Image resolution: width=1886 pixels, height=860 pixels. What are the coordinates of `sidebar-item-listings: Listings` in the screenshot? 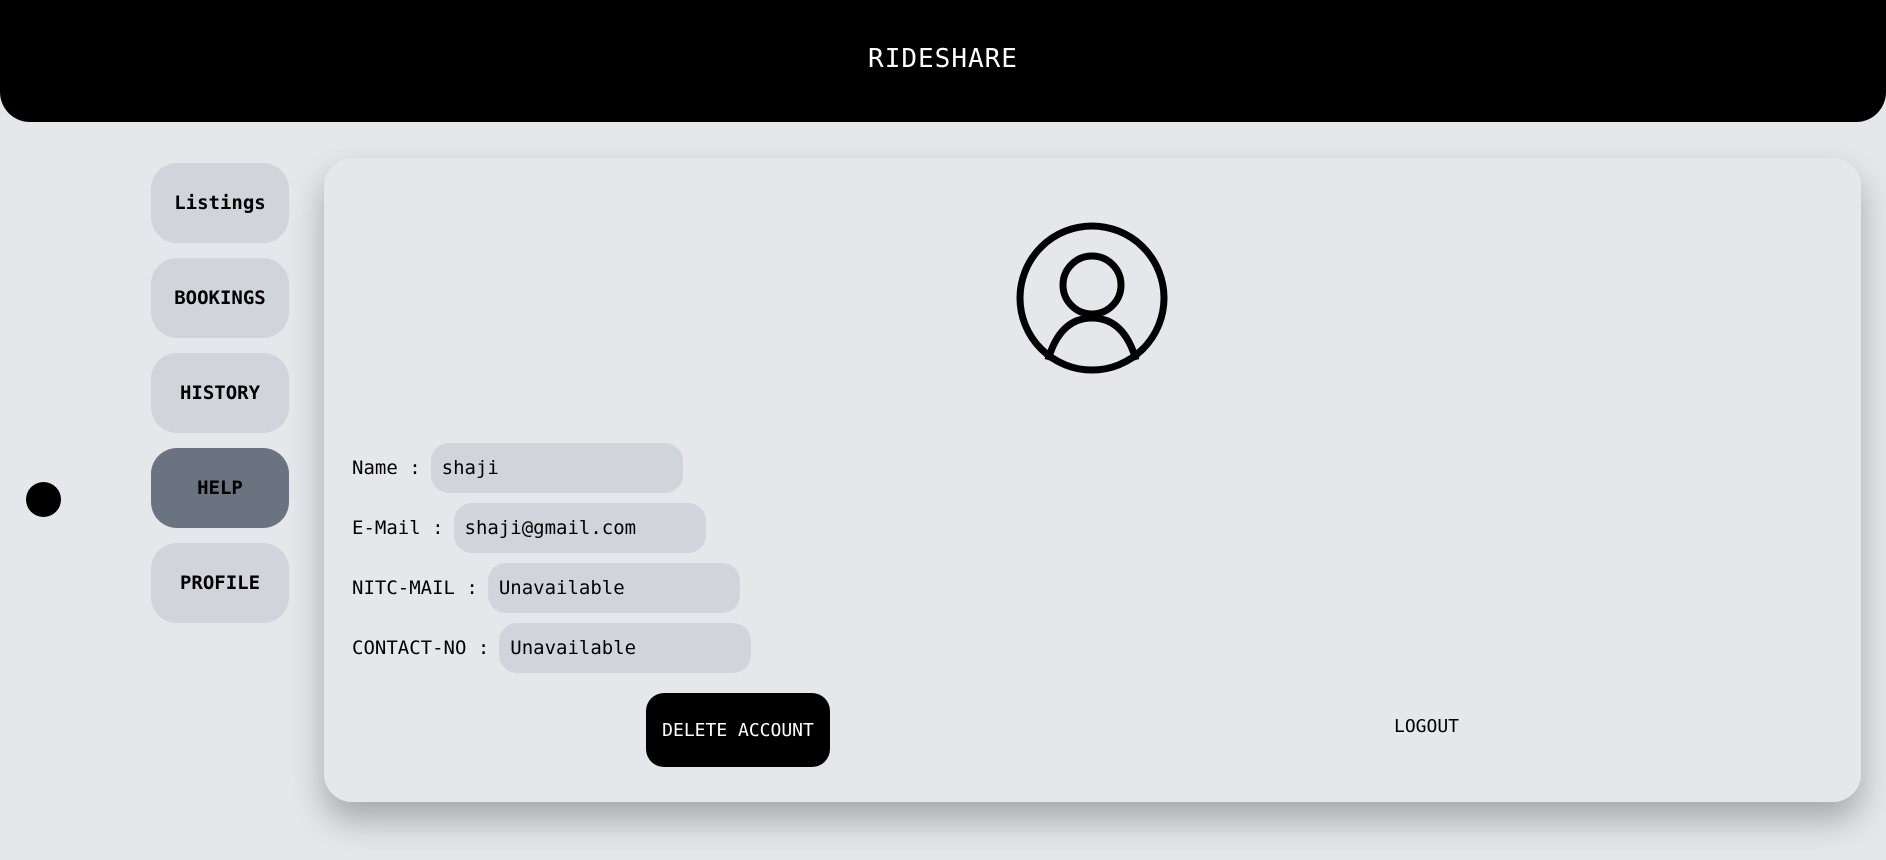 It's located at (220, 203).